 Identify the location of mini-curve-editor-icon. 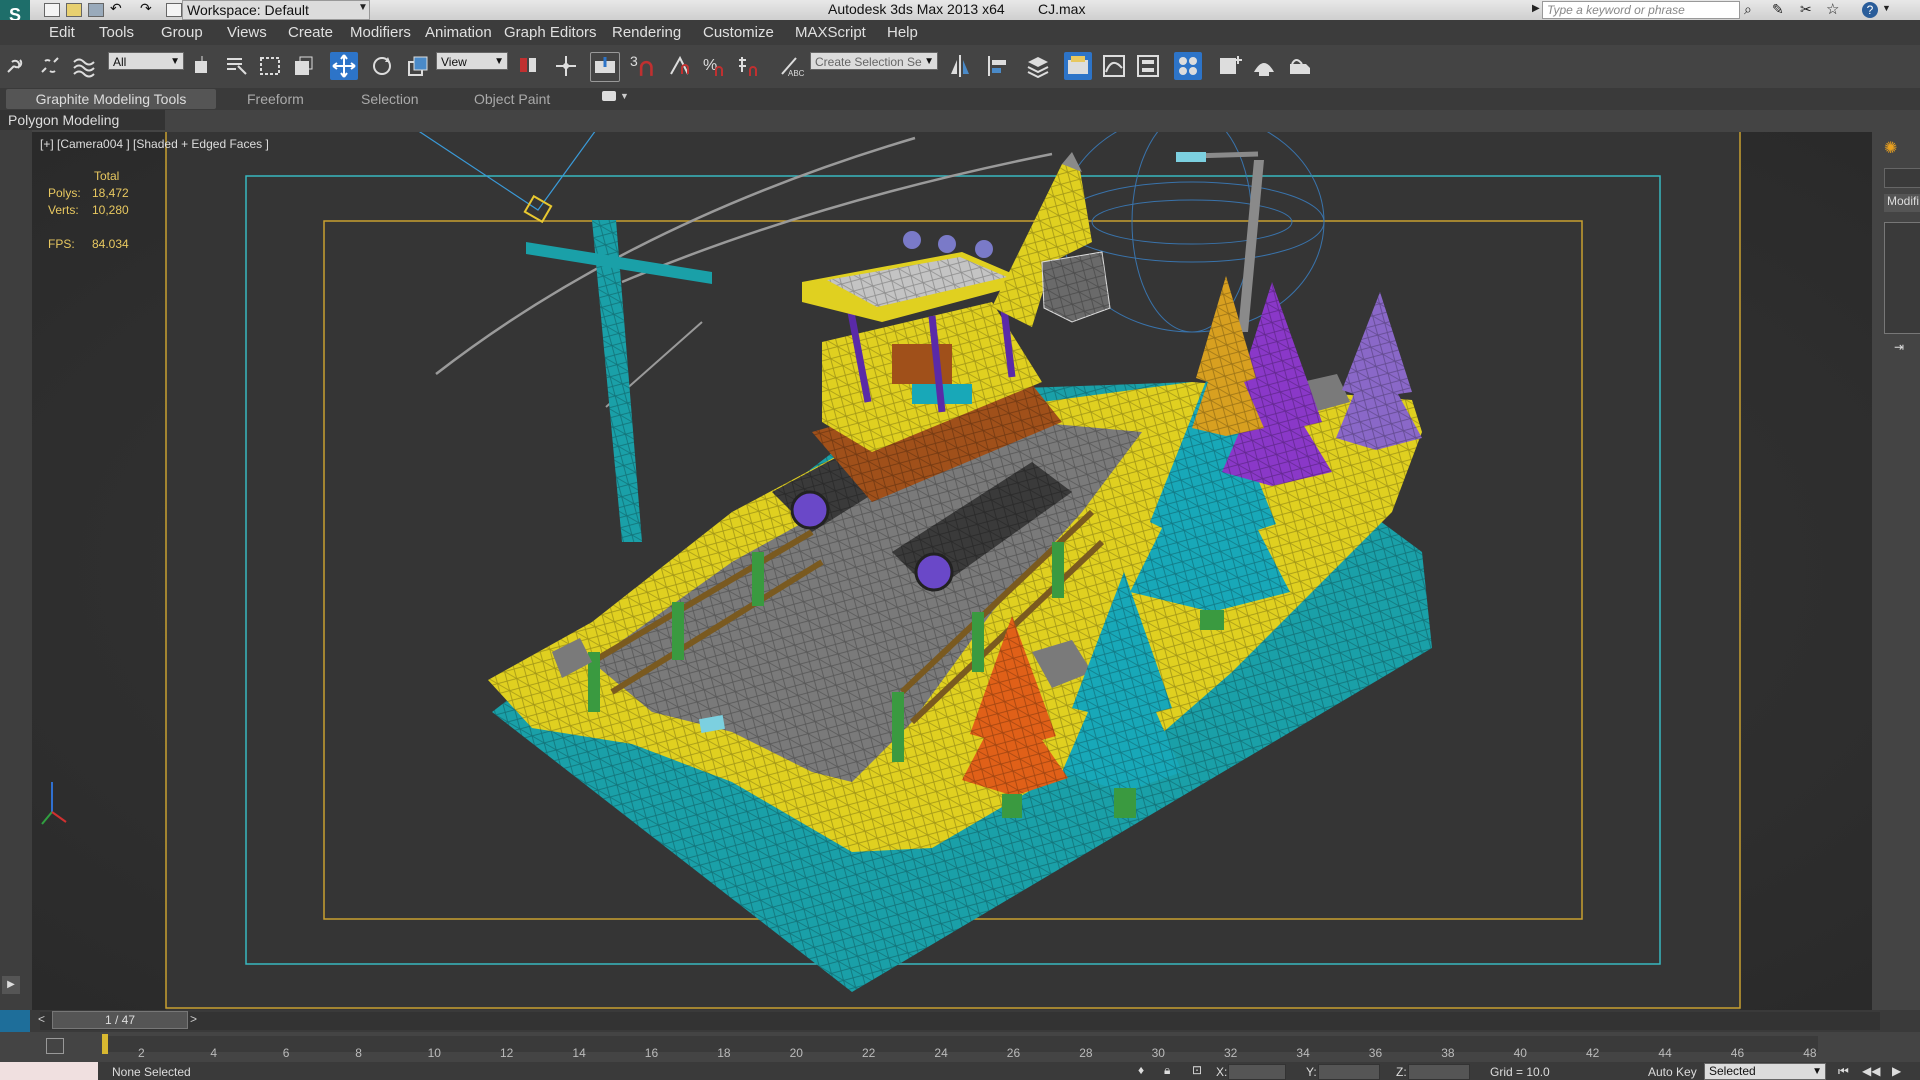
(15, 1021).